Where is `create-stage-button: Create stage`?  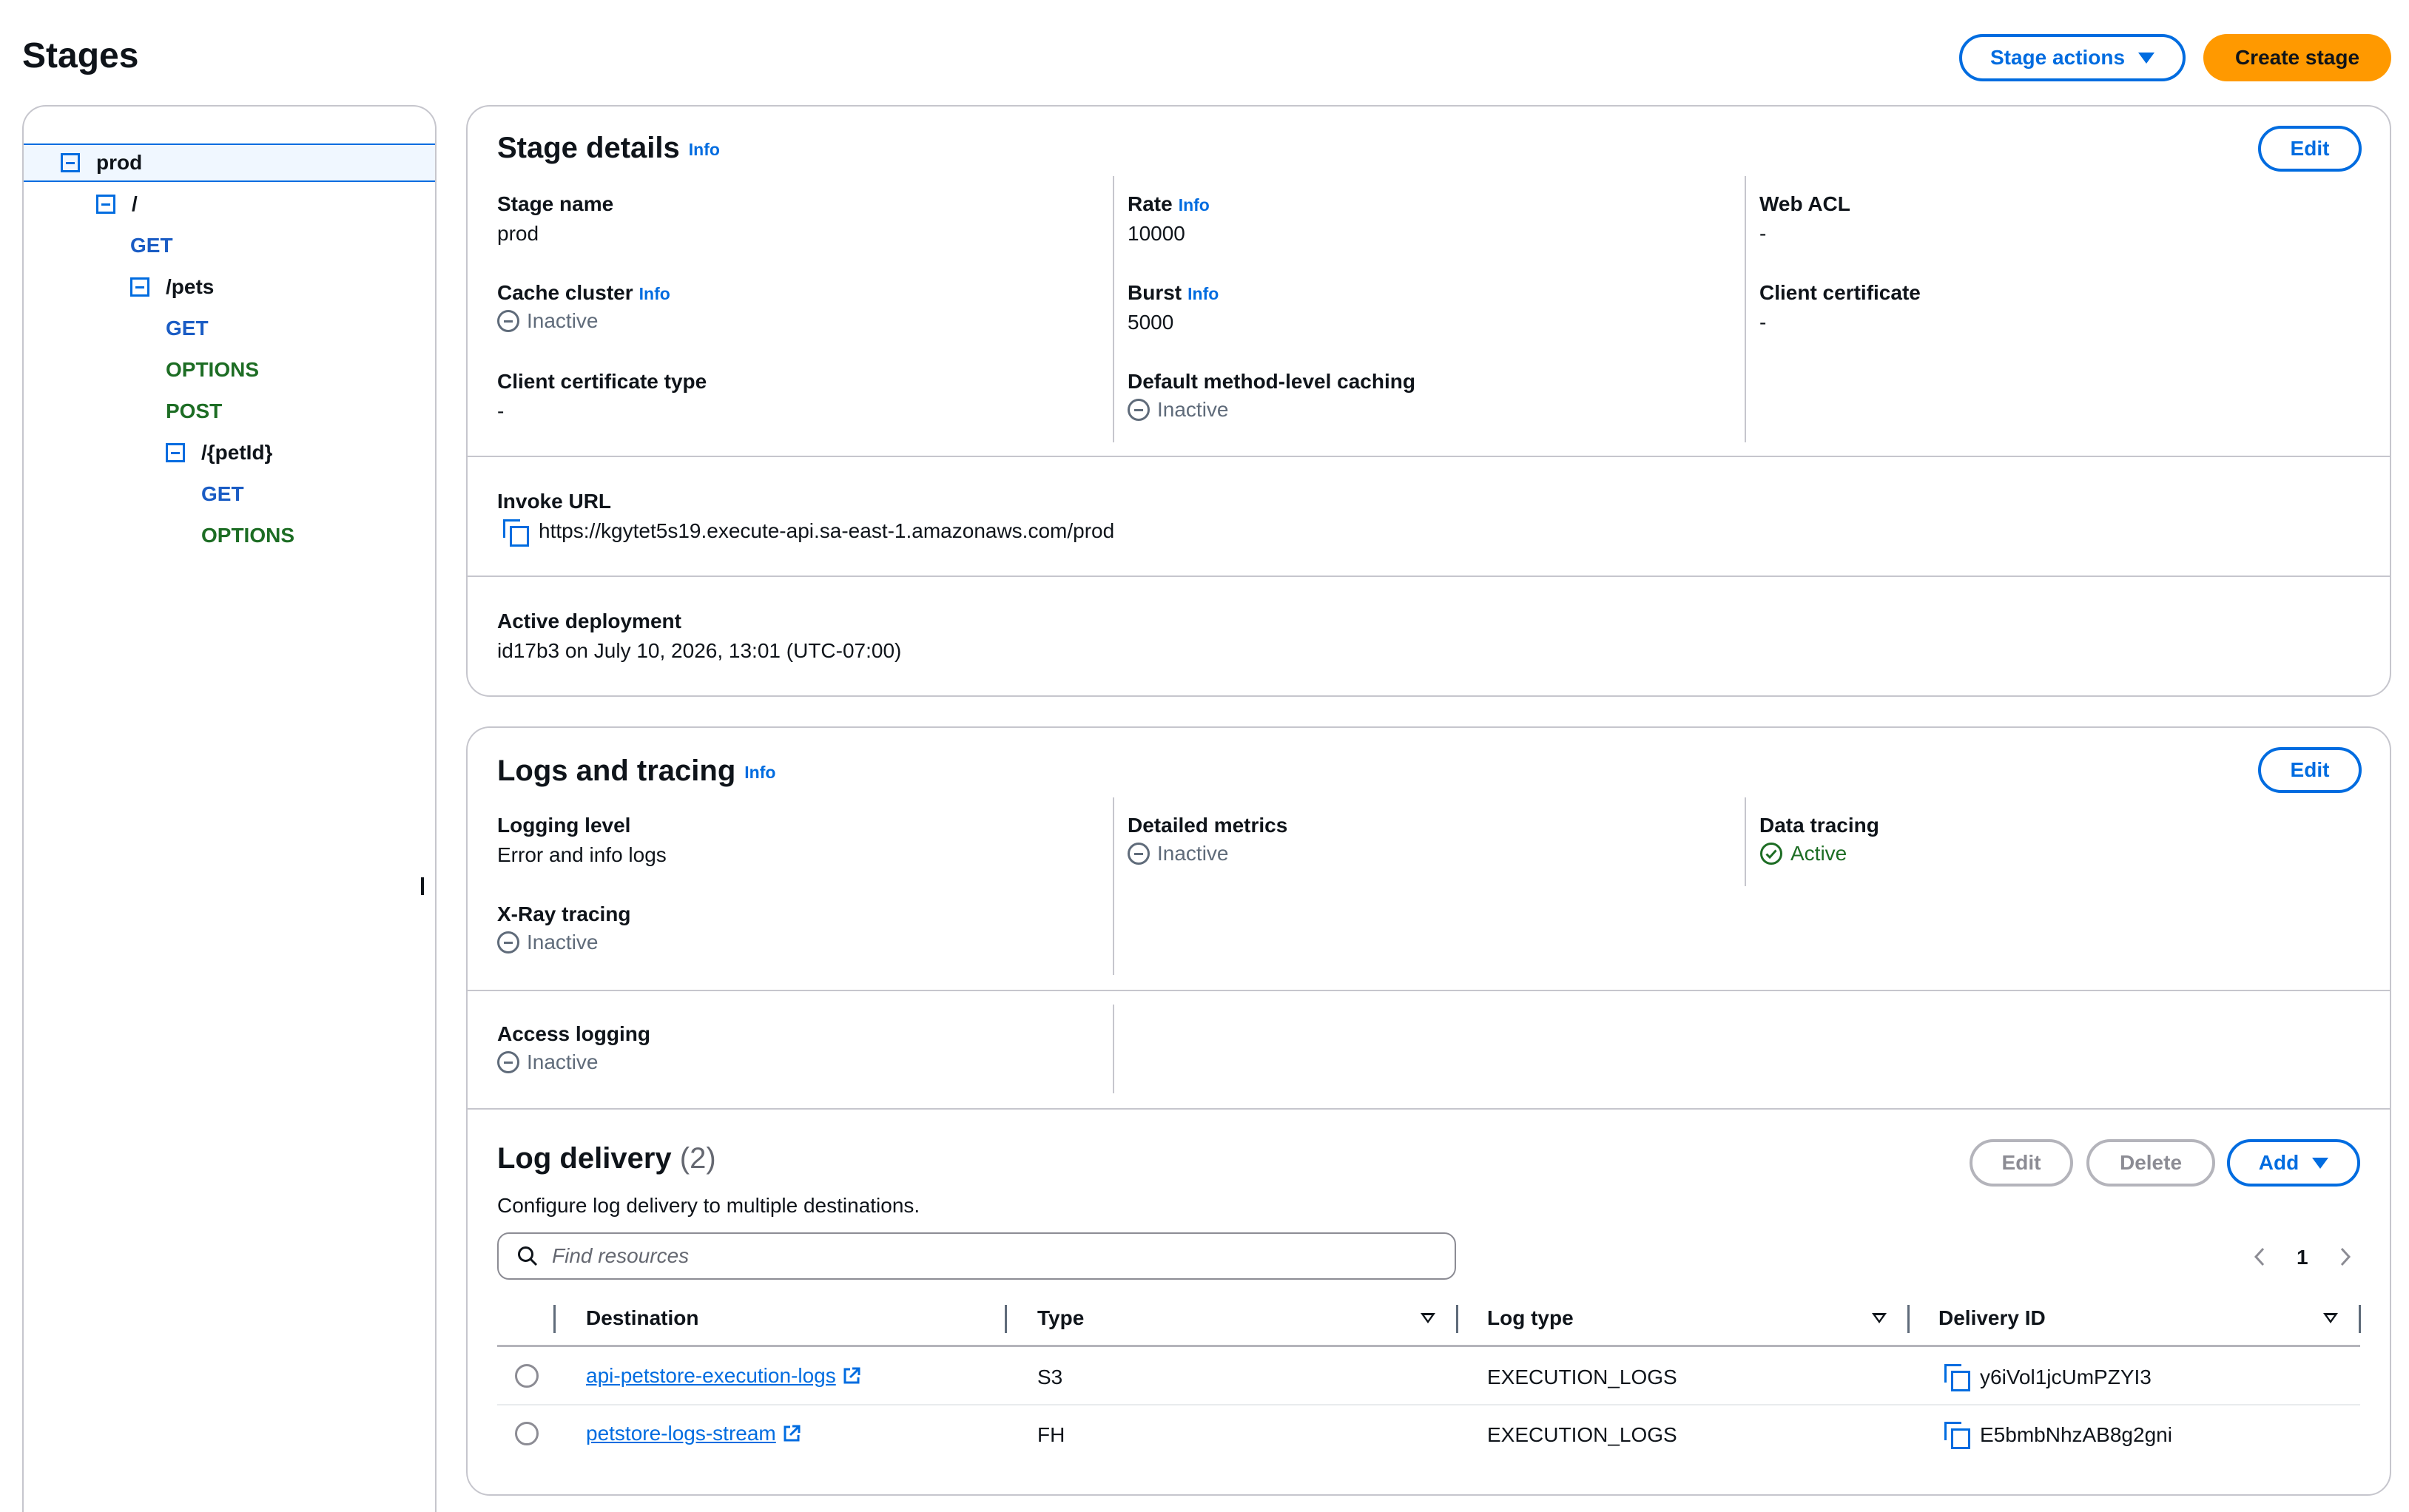
create-stage-button: Create stage is located at coordinates (2297, 57).